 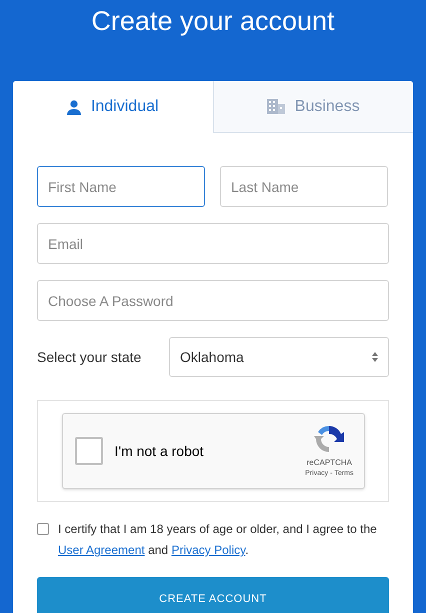 I want to click on agreement-checkbox, so click(x=43, y=529).